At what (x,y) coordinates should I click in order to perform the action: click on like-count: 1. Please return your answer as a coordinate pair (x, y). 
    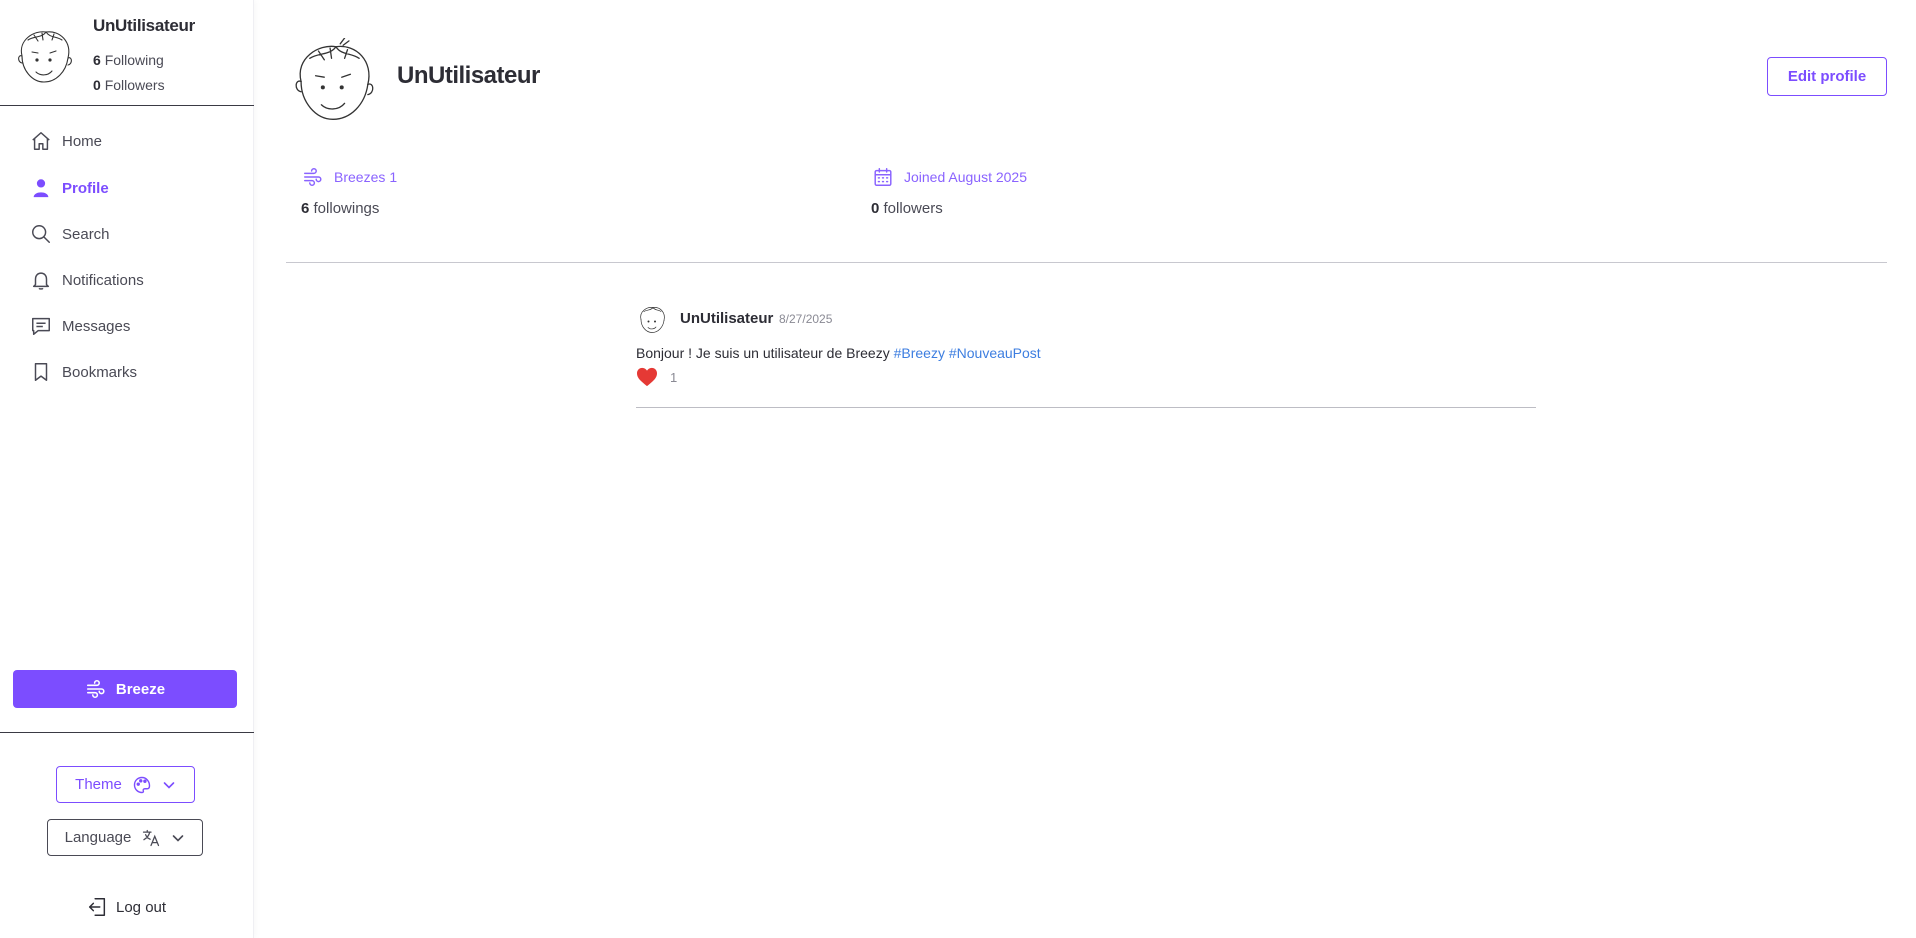
    Looking at the image, I should click on (674, 377).